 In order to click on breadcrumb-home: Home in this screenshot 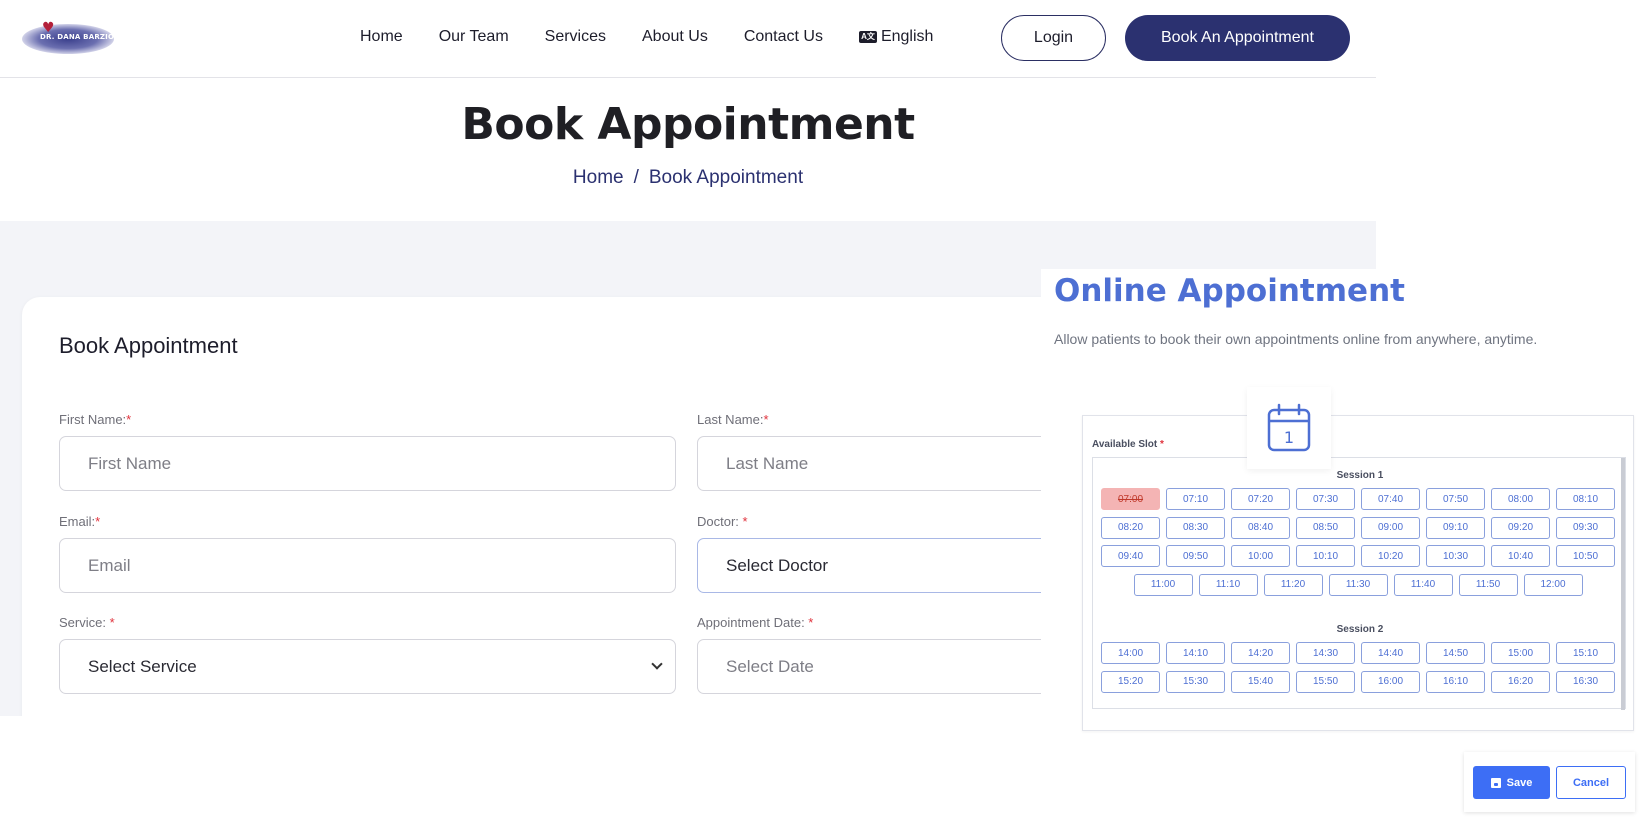, I will do `click(598, 178)`.